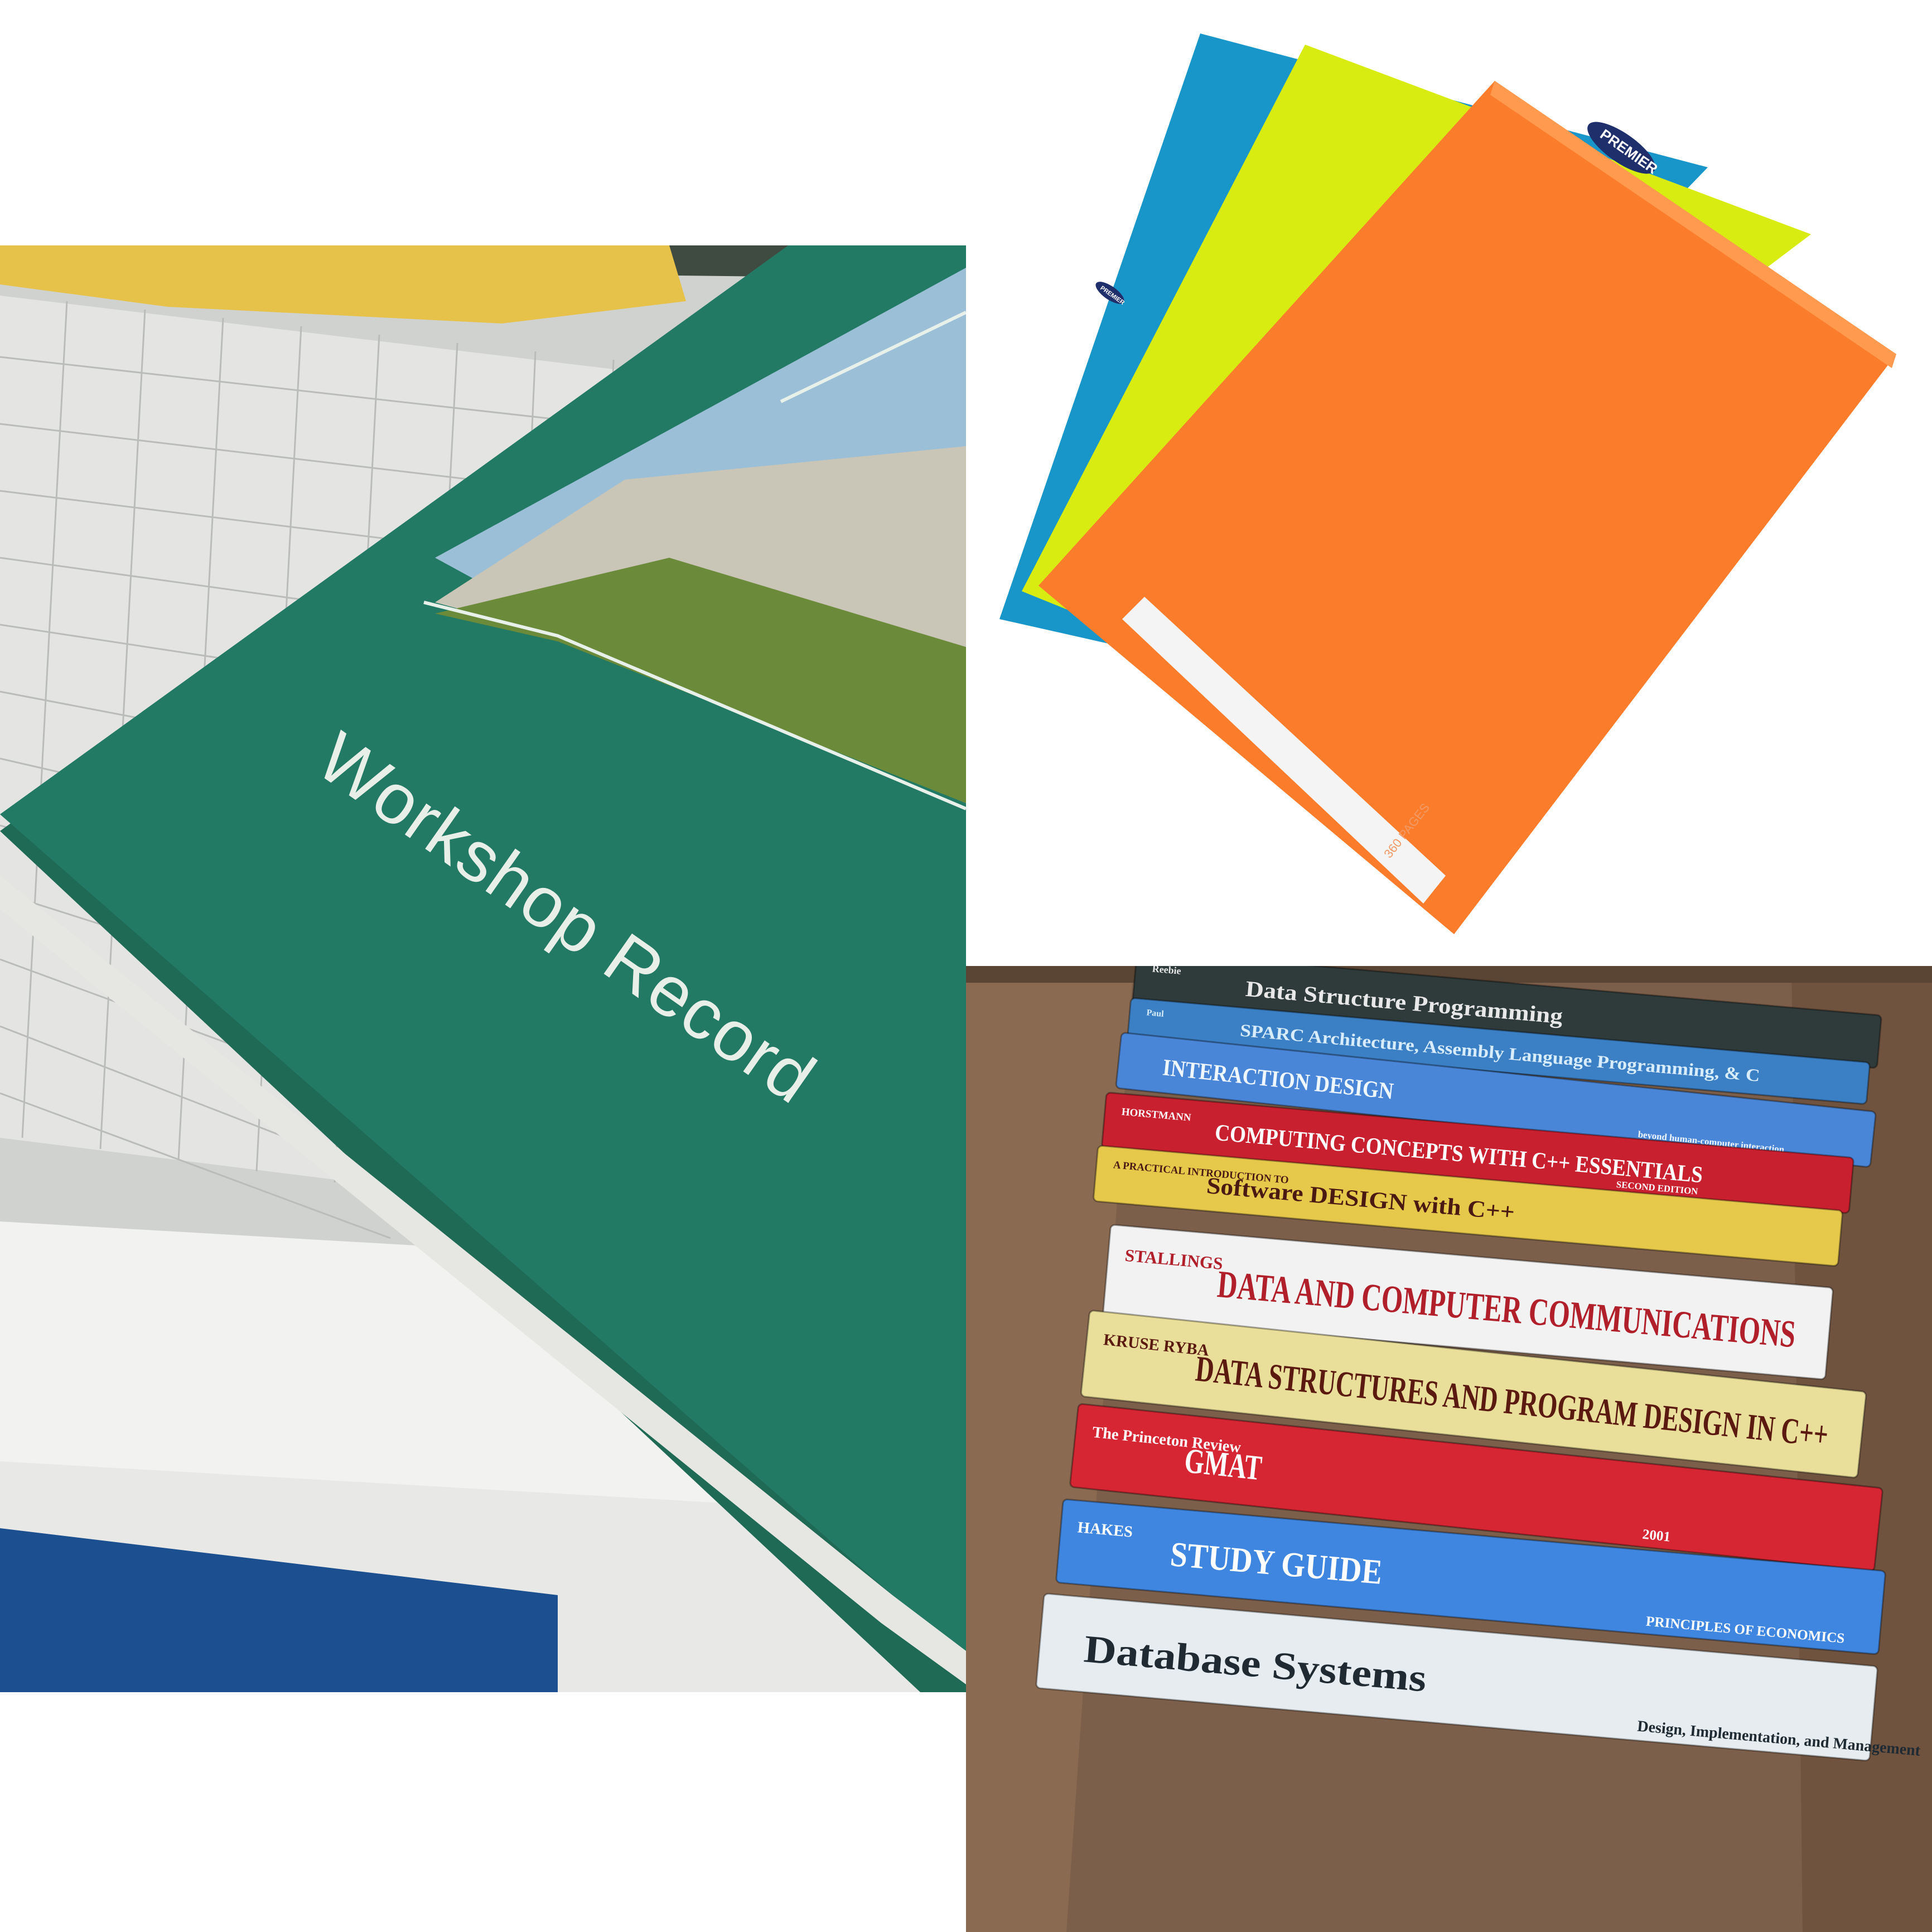 The height and width of the screenshot is (1932, 1932). What do you see at coordinates (1223, 1464) in the screenshot?
I see `spine-title: GMAT` at bounding box center [1223, 1464].